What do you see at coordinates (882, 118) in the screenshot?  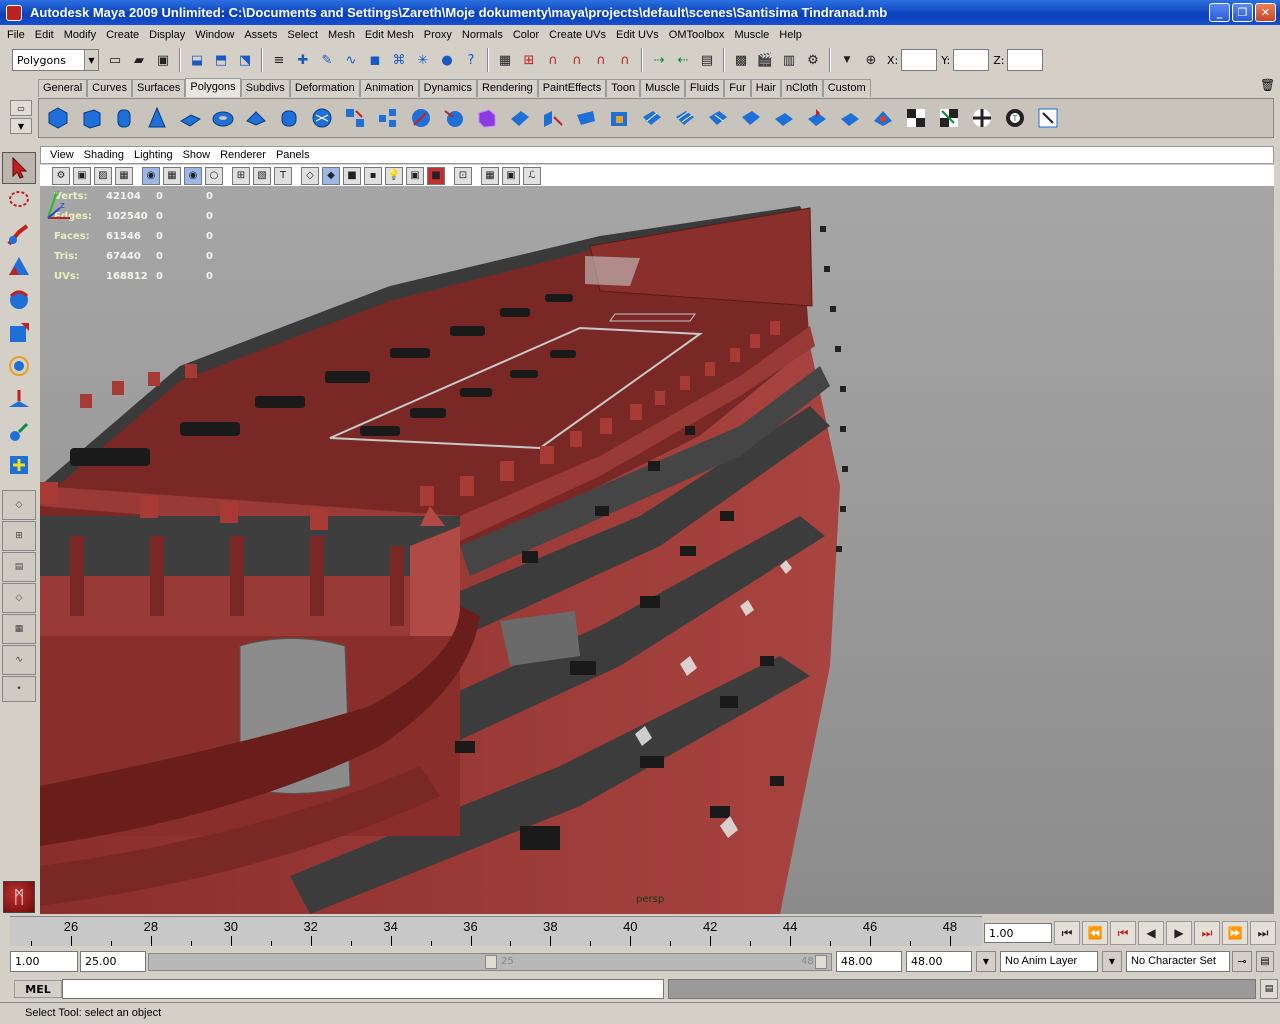 I see `triangulate-icon` at bounding box center [882, 118].